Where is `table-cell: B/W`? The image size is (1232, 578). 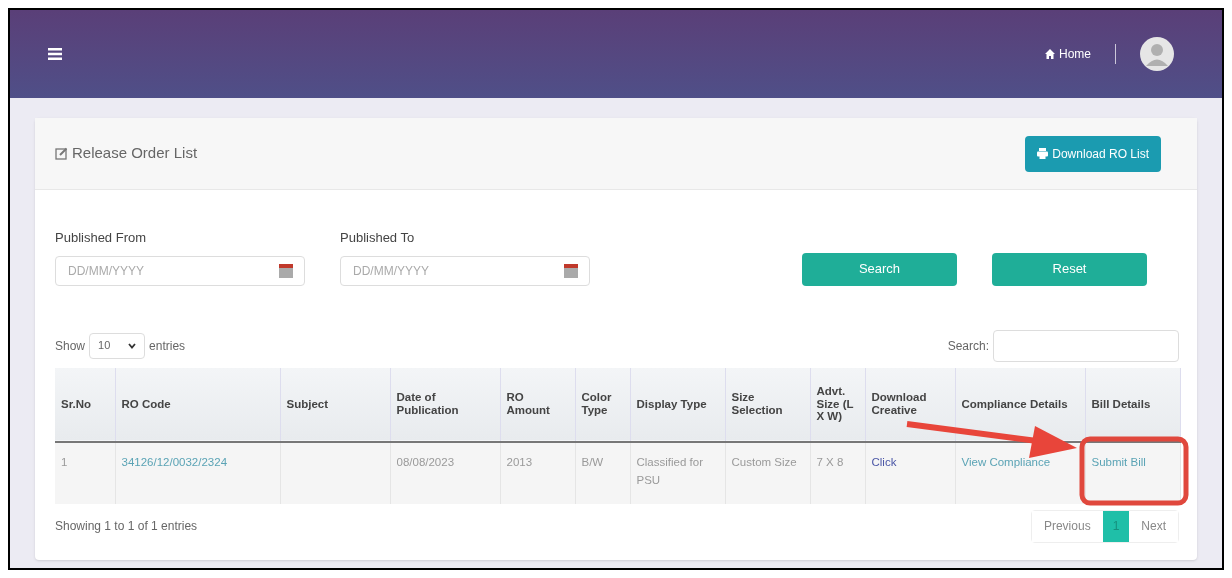
table-cell: B/W is located at coordinates (592, 461).